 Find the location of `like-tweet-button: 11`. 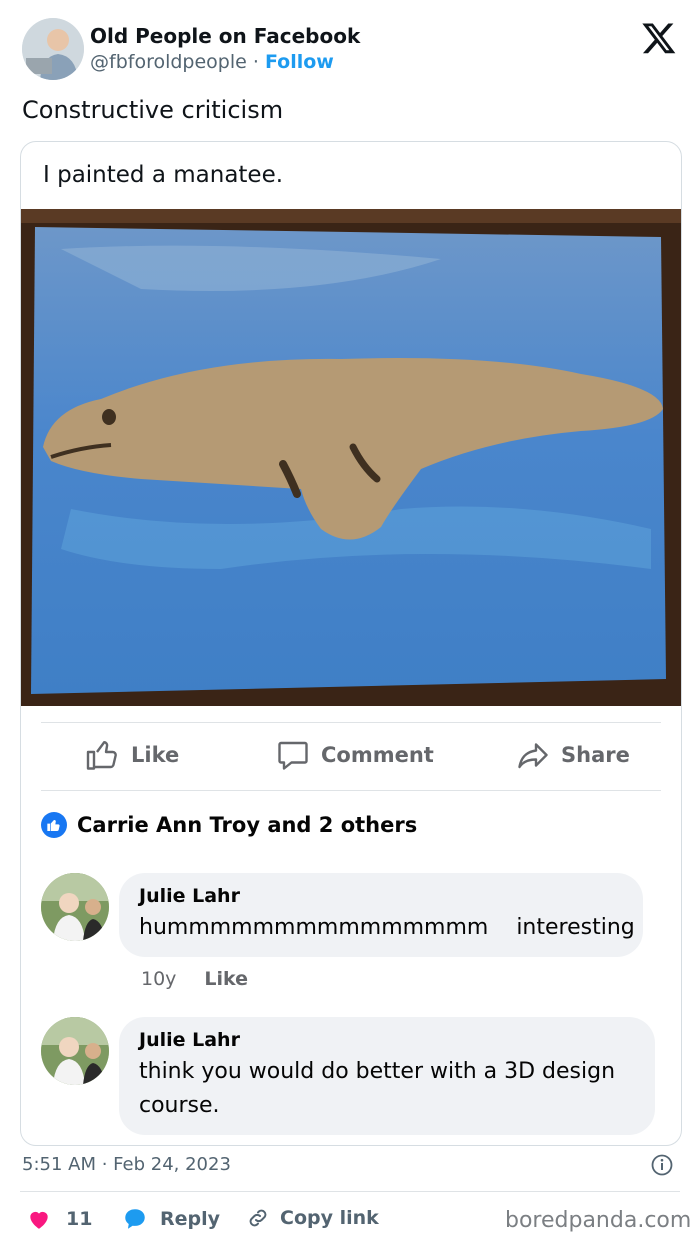

like-tweet-button: 11 is located at coordinates (59, 1219).